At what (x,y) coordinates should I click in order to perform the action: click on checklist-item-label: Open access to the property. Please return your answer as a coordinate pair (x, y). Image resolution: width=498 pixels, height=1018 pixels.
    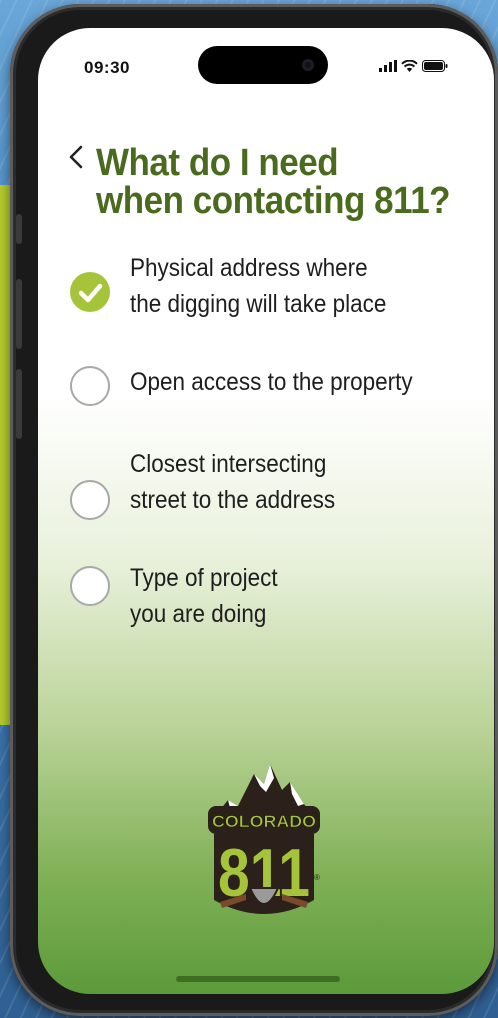
    Looking at the image, I should click on (271, 382).